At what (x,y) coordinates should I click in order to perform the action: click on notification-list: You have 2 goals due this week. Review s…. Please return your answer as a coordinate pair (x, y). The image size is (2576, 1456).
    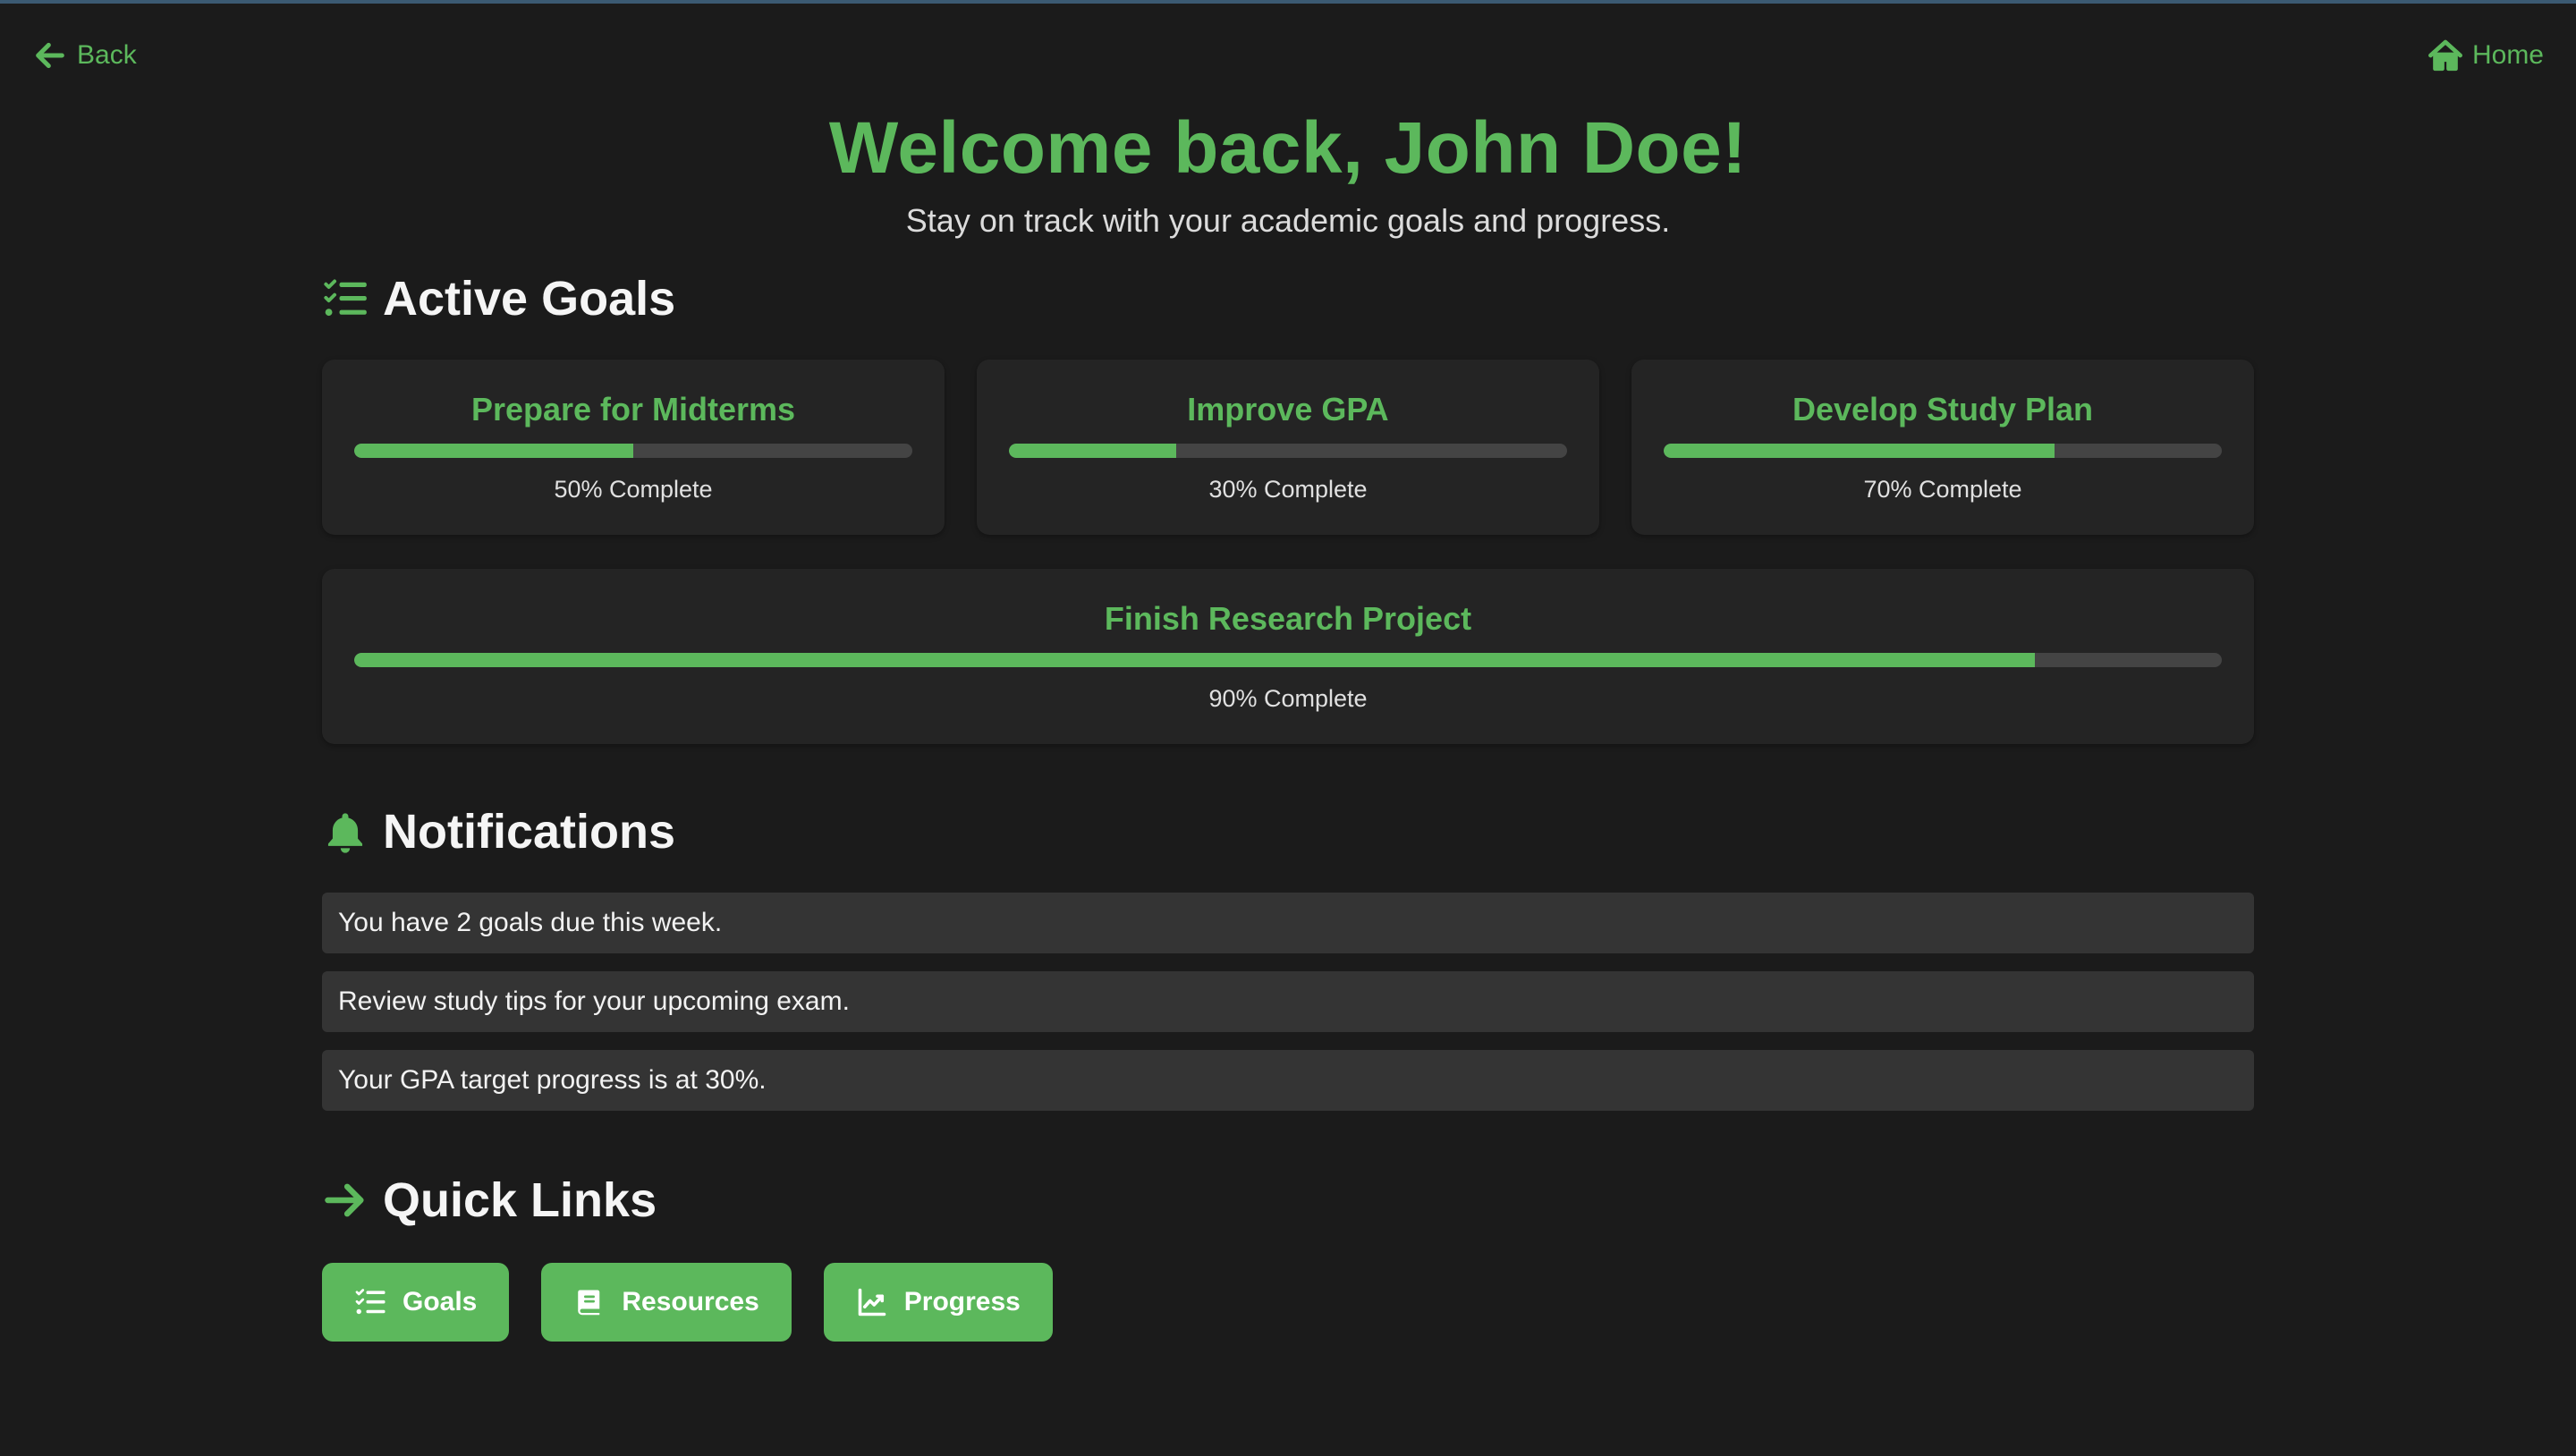
    Looking at the image, I should click on (1288, 1002).